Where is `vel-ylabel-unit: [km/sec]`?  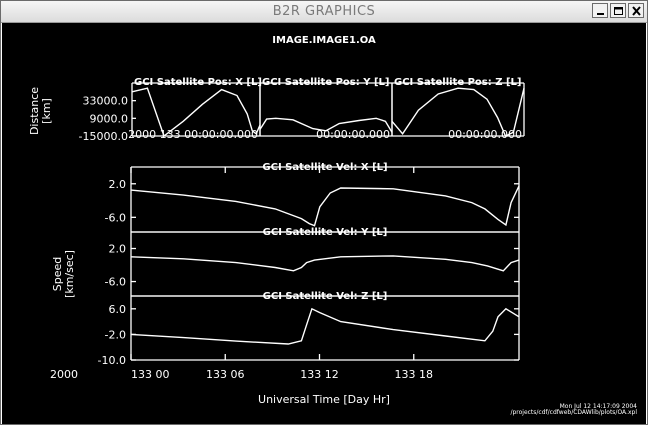 vel-ylabel-unit: [km/sec] is located at coordinates (69, 274).